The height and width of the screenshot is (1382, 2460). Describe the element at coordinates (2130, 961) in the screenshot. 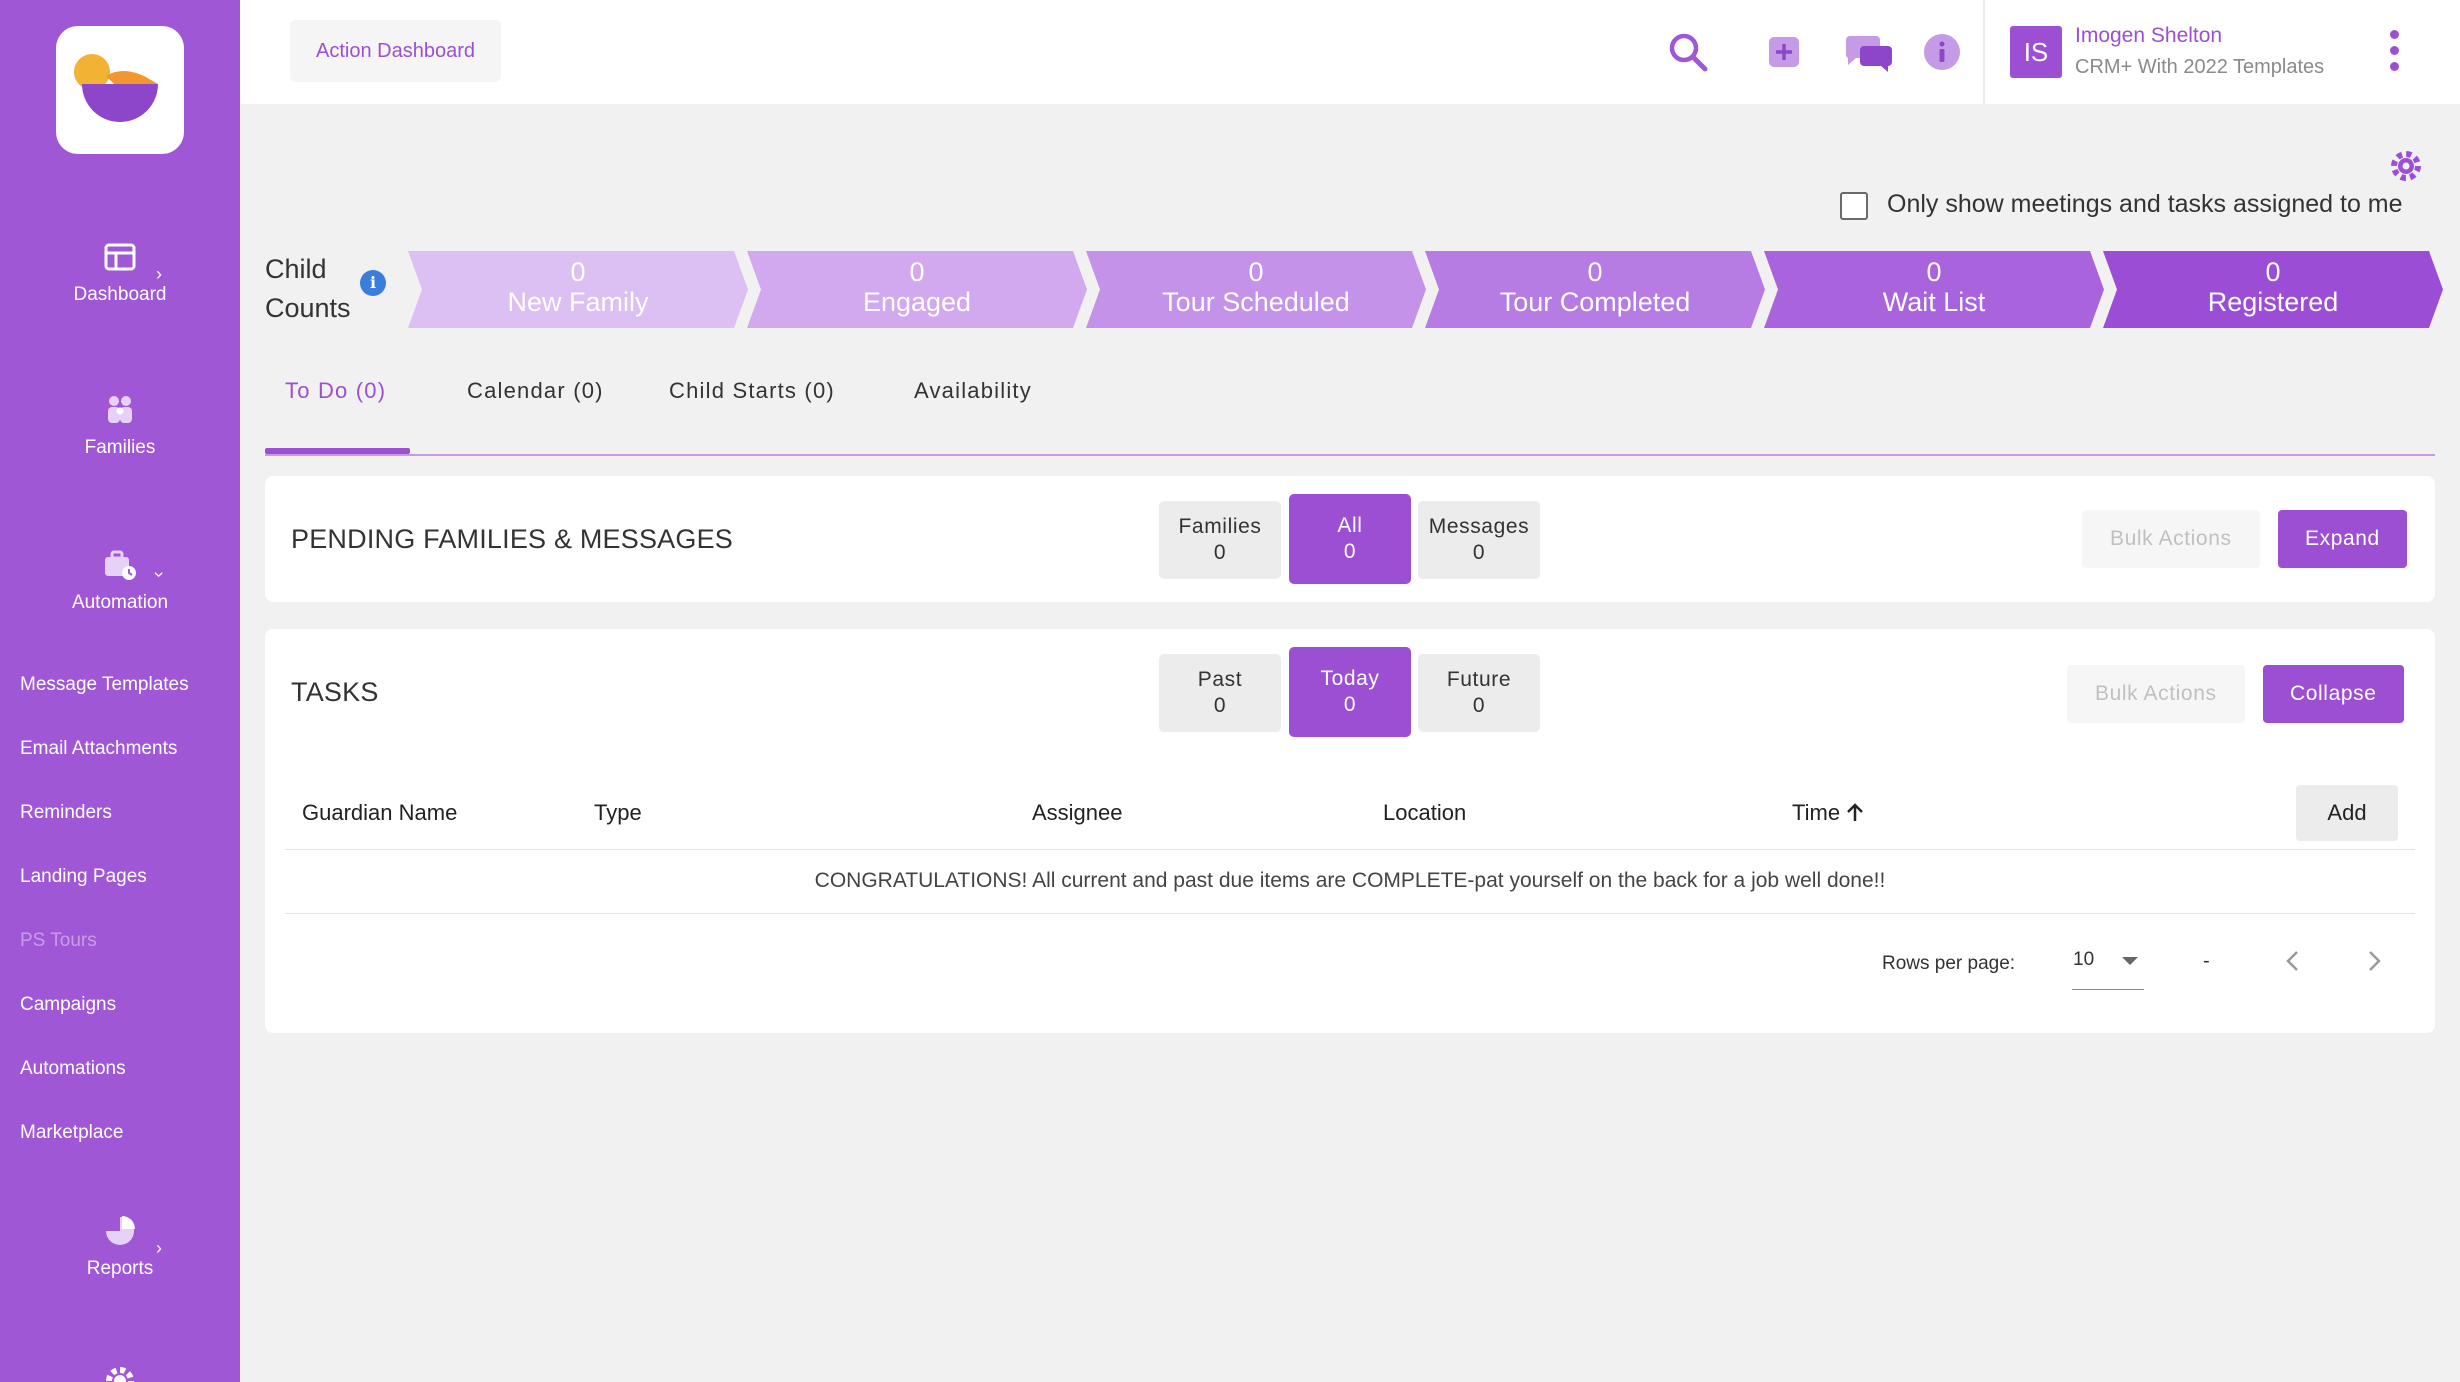

I see `caret-down-icon` at that location.